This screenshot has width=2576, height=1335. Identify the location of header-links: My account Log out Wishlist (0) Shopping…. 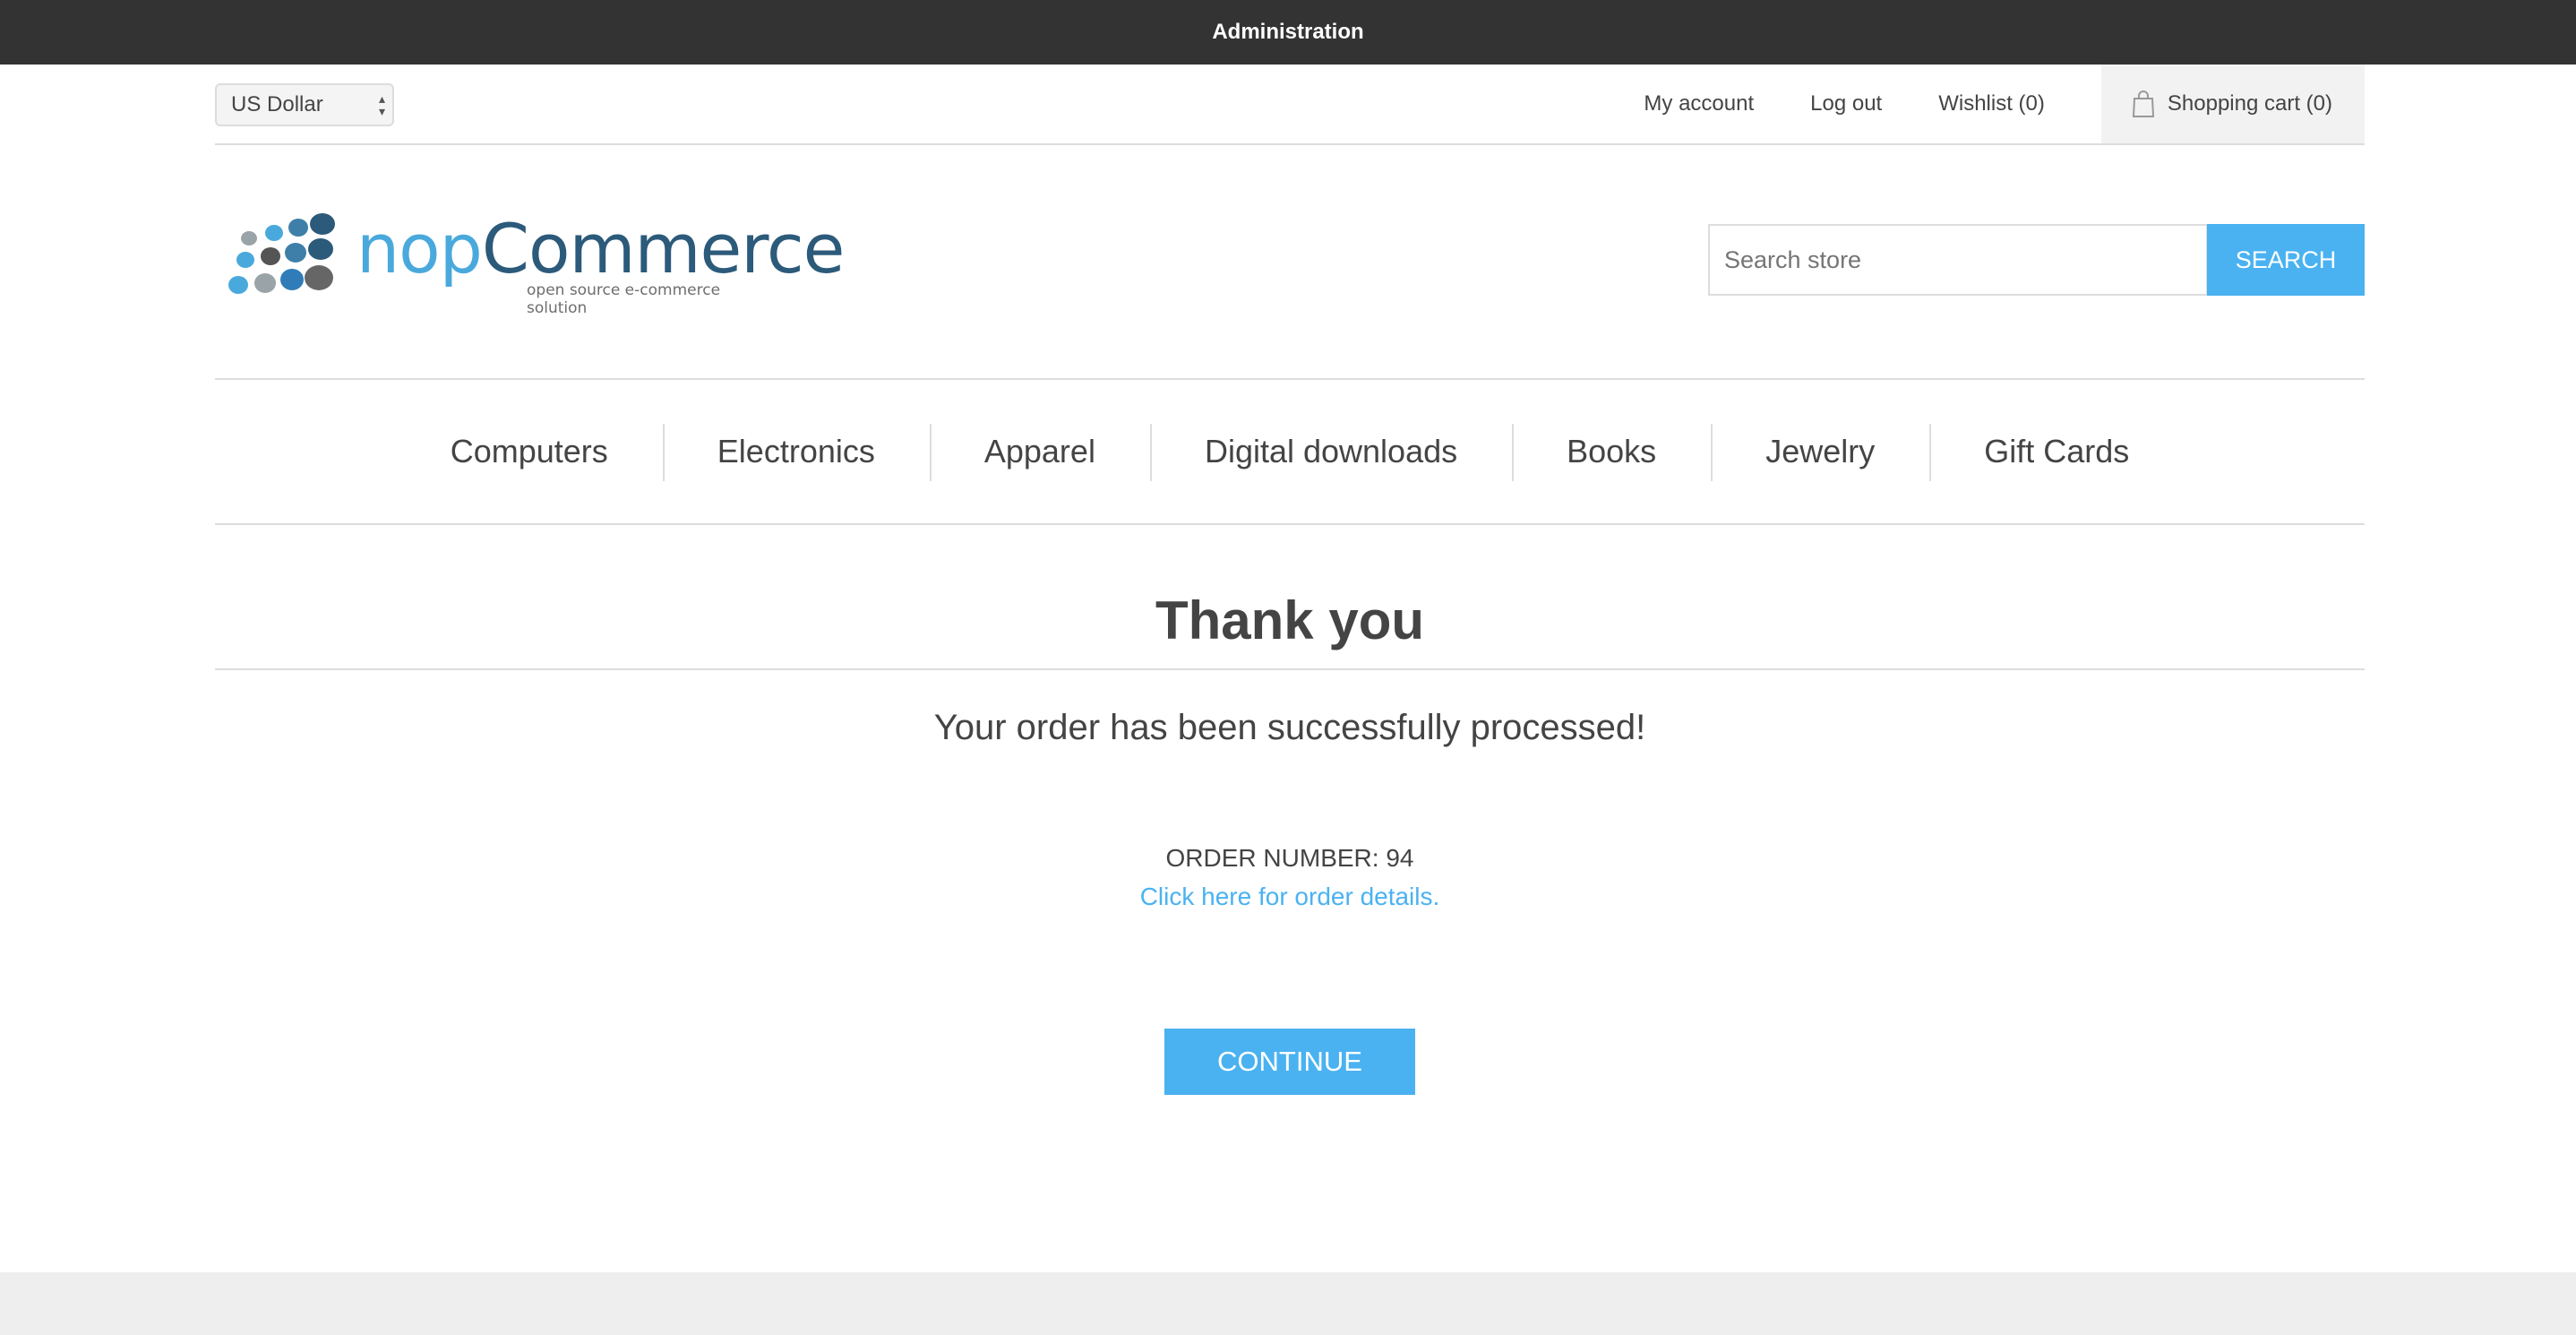
(2004, 104).